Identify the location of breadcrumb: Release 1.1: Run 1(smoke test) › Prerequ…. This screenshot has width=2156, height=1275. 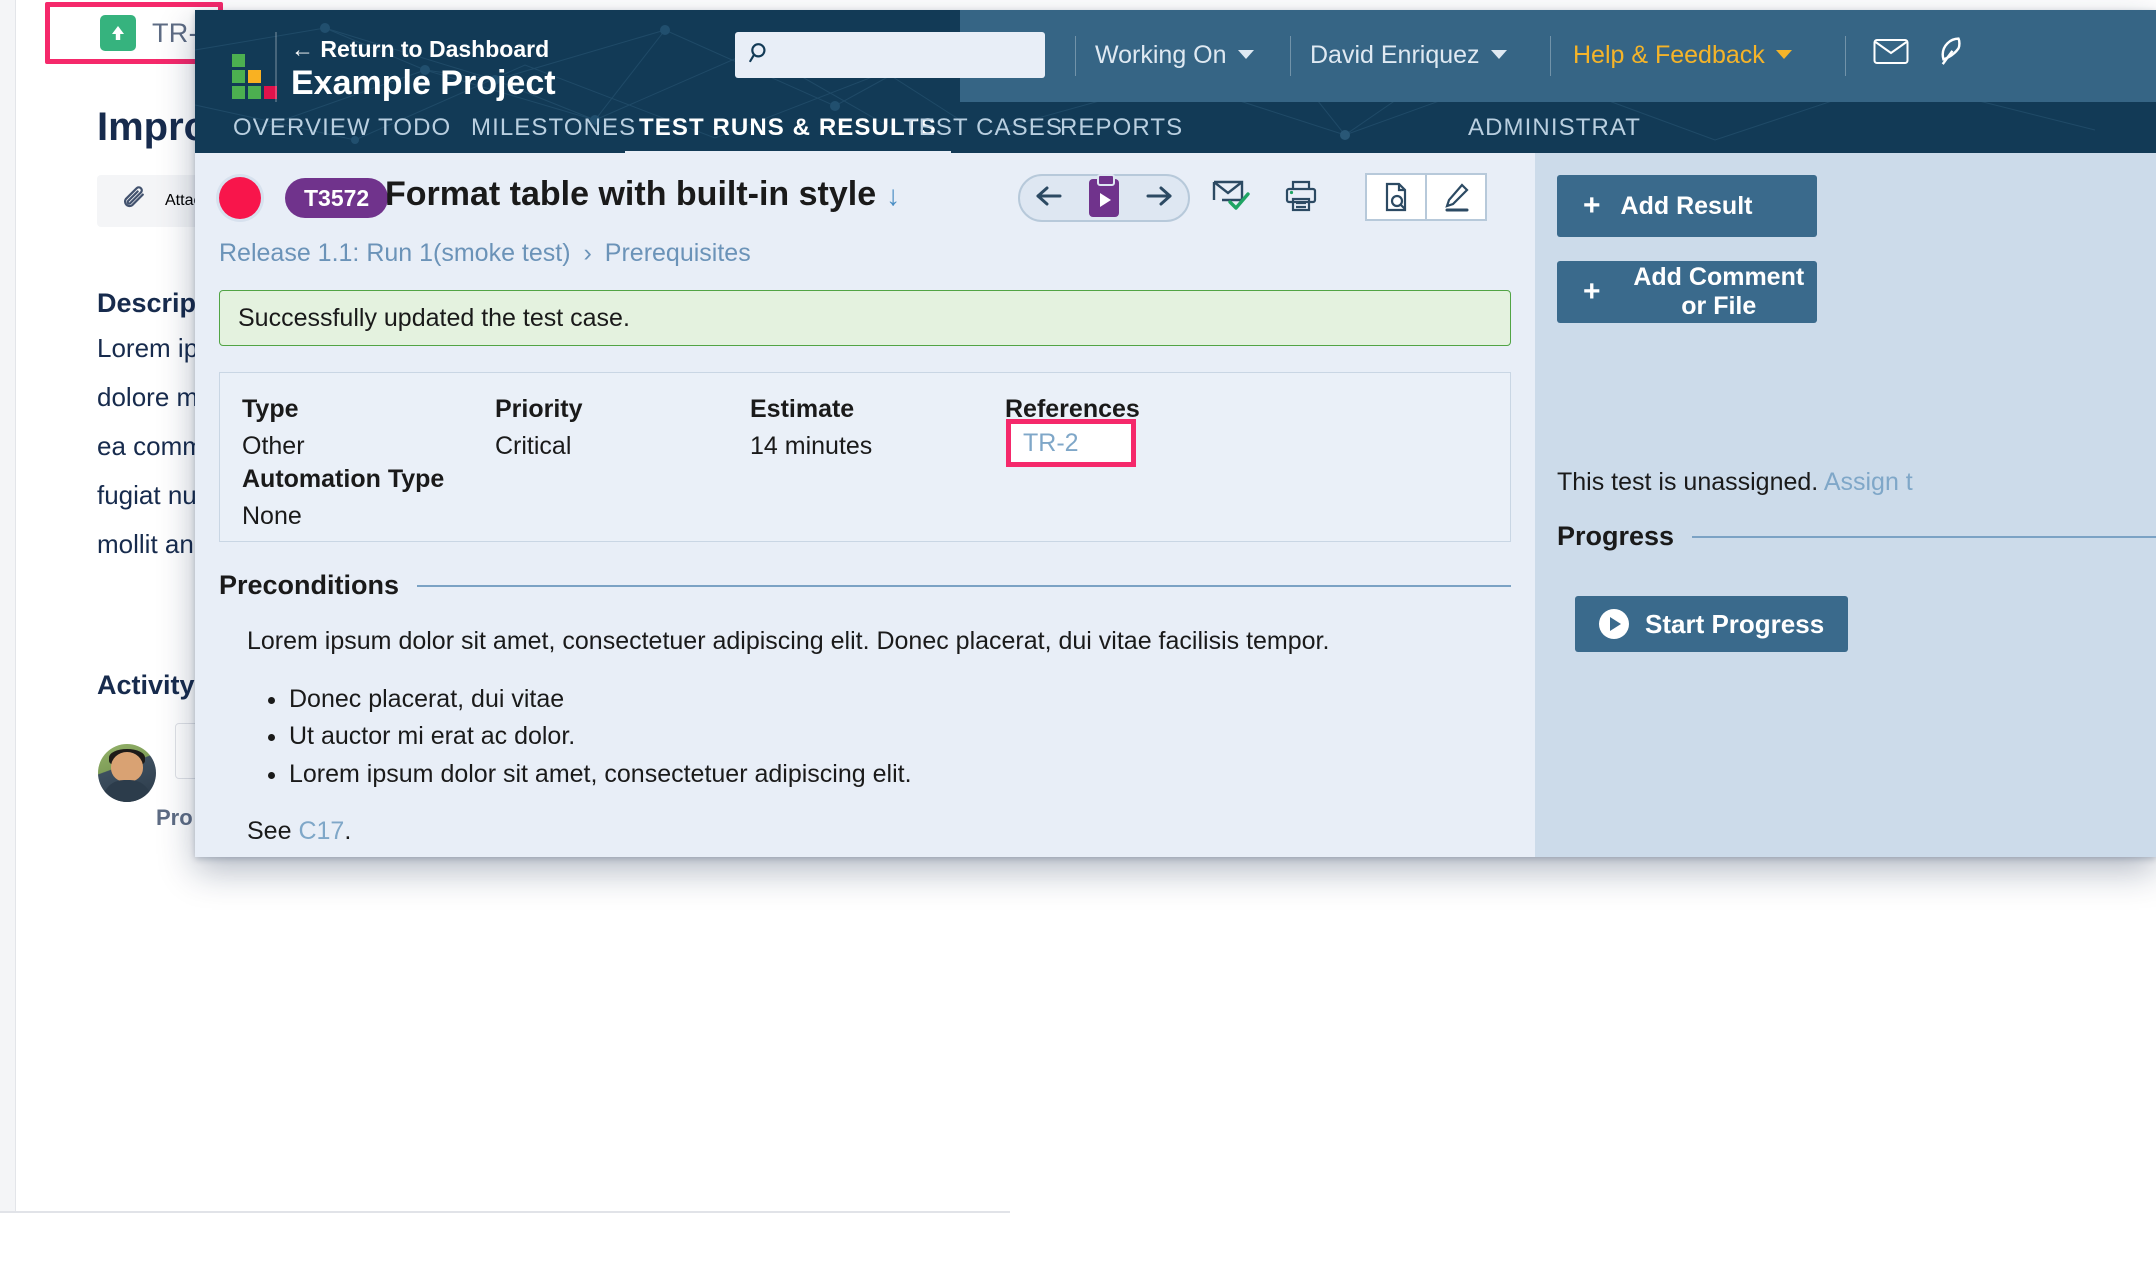
(865, 253).